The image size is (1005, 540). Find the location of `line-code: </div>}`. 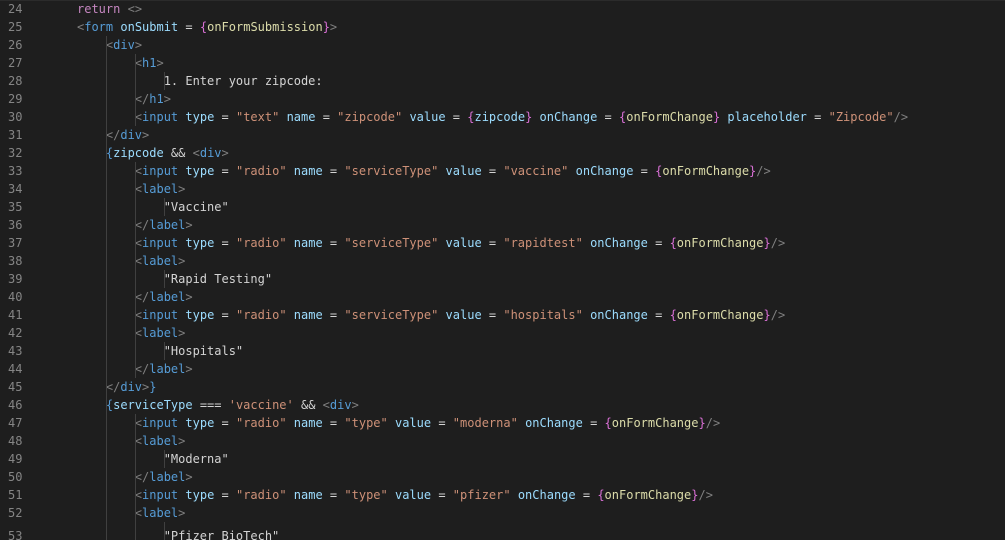

line-code: </div>} is located at coordinates (131, 387).